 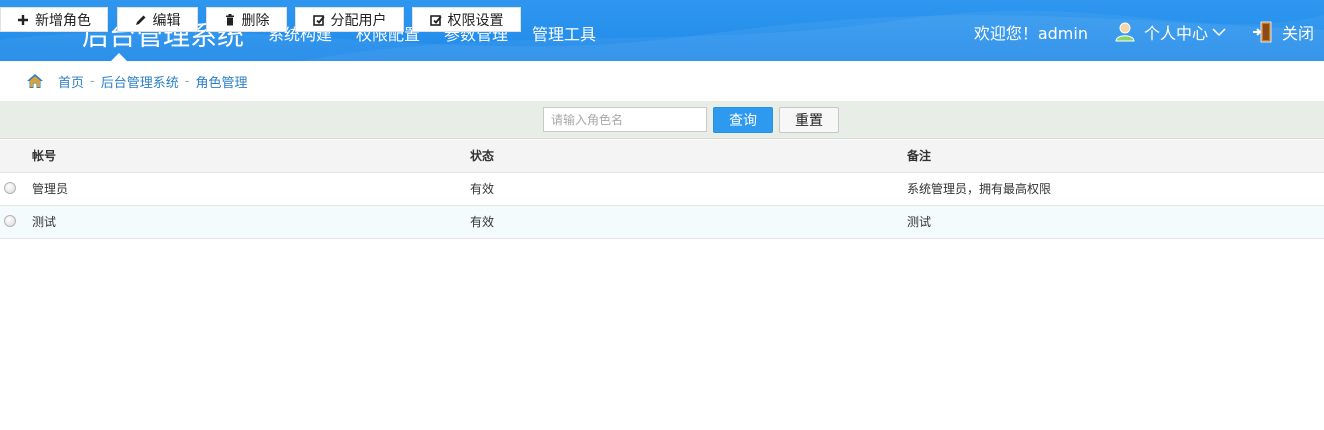 I want to click on cell-note: 测试, so click(x=919, y=222).